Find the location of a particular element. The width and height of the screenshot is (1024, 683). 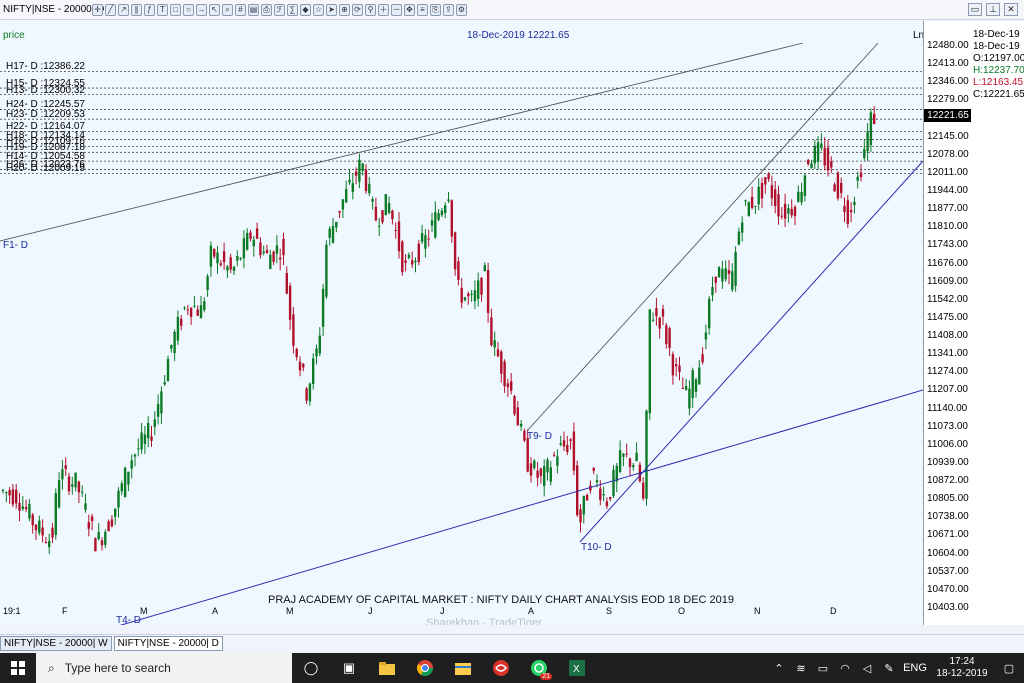

text-icon: T is located at coordinates (162, 9).